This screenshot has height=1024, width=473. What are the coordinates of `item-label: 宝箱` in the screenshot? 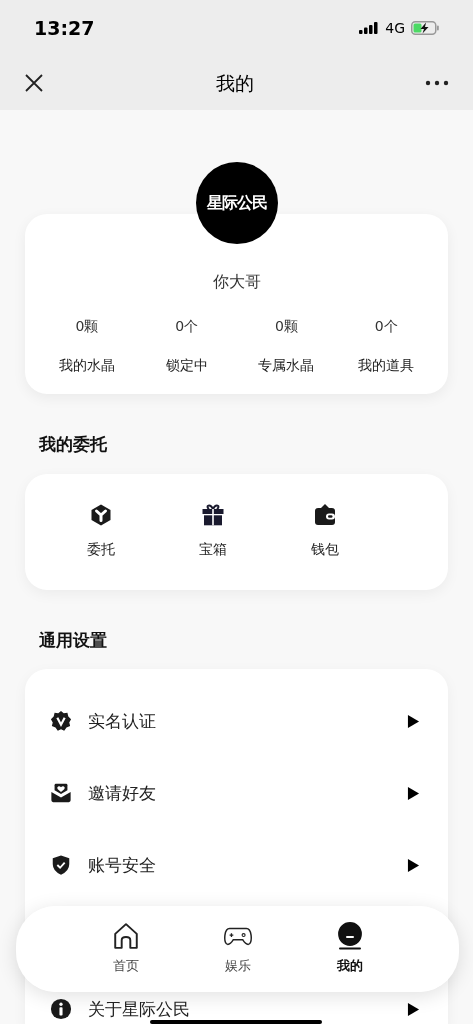 It's located at (212, 549).